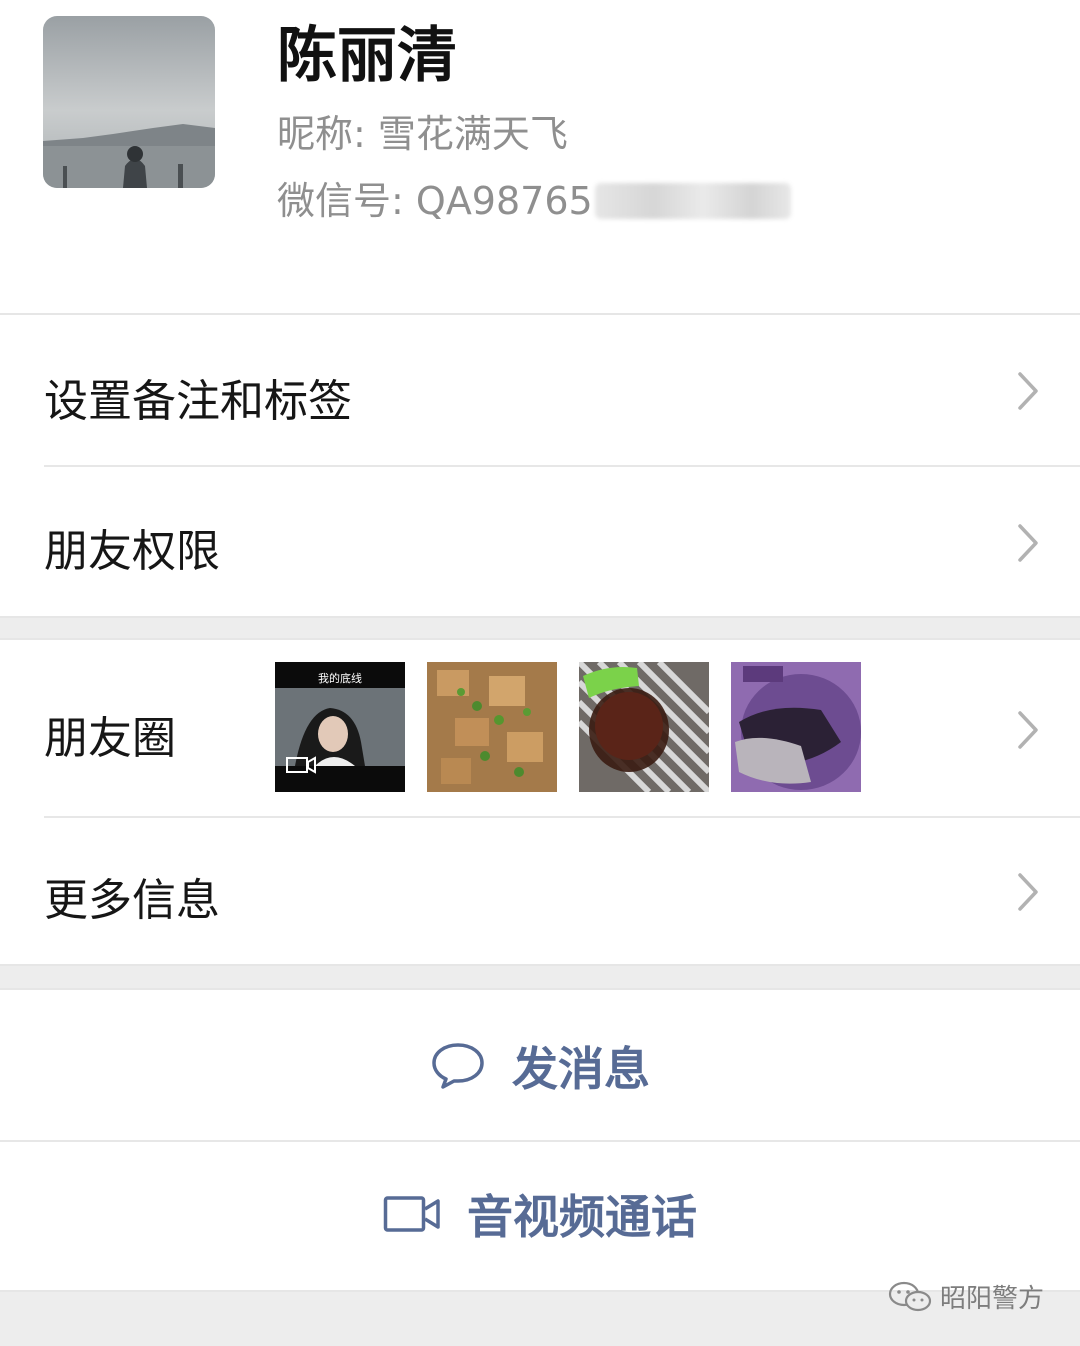 The width and height of the screenshot is (1080, 1346). I want to click on watermark: 昭阳警方, so click(966, 1296).